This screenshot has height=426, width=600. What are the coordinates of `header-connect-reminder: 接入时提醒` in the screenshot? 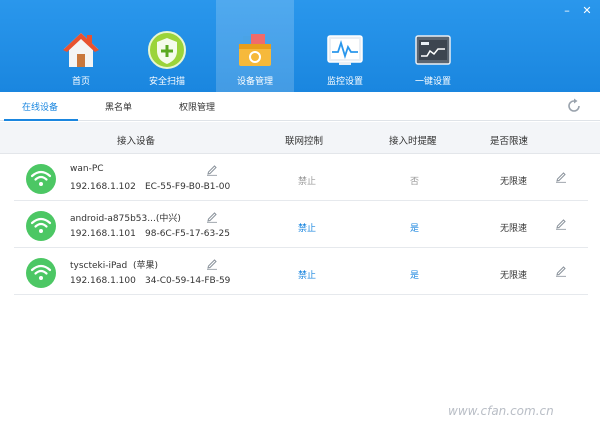 It's located at (413, 141).